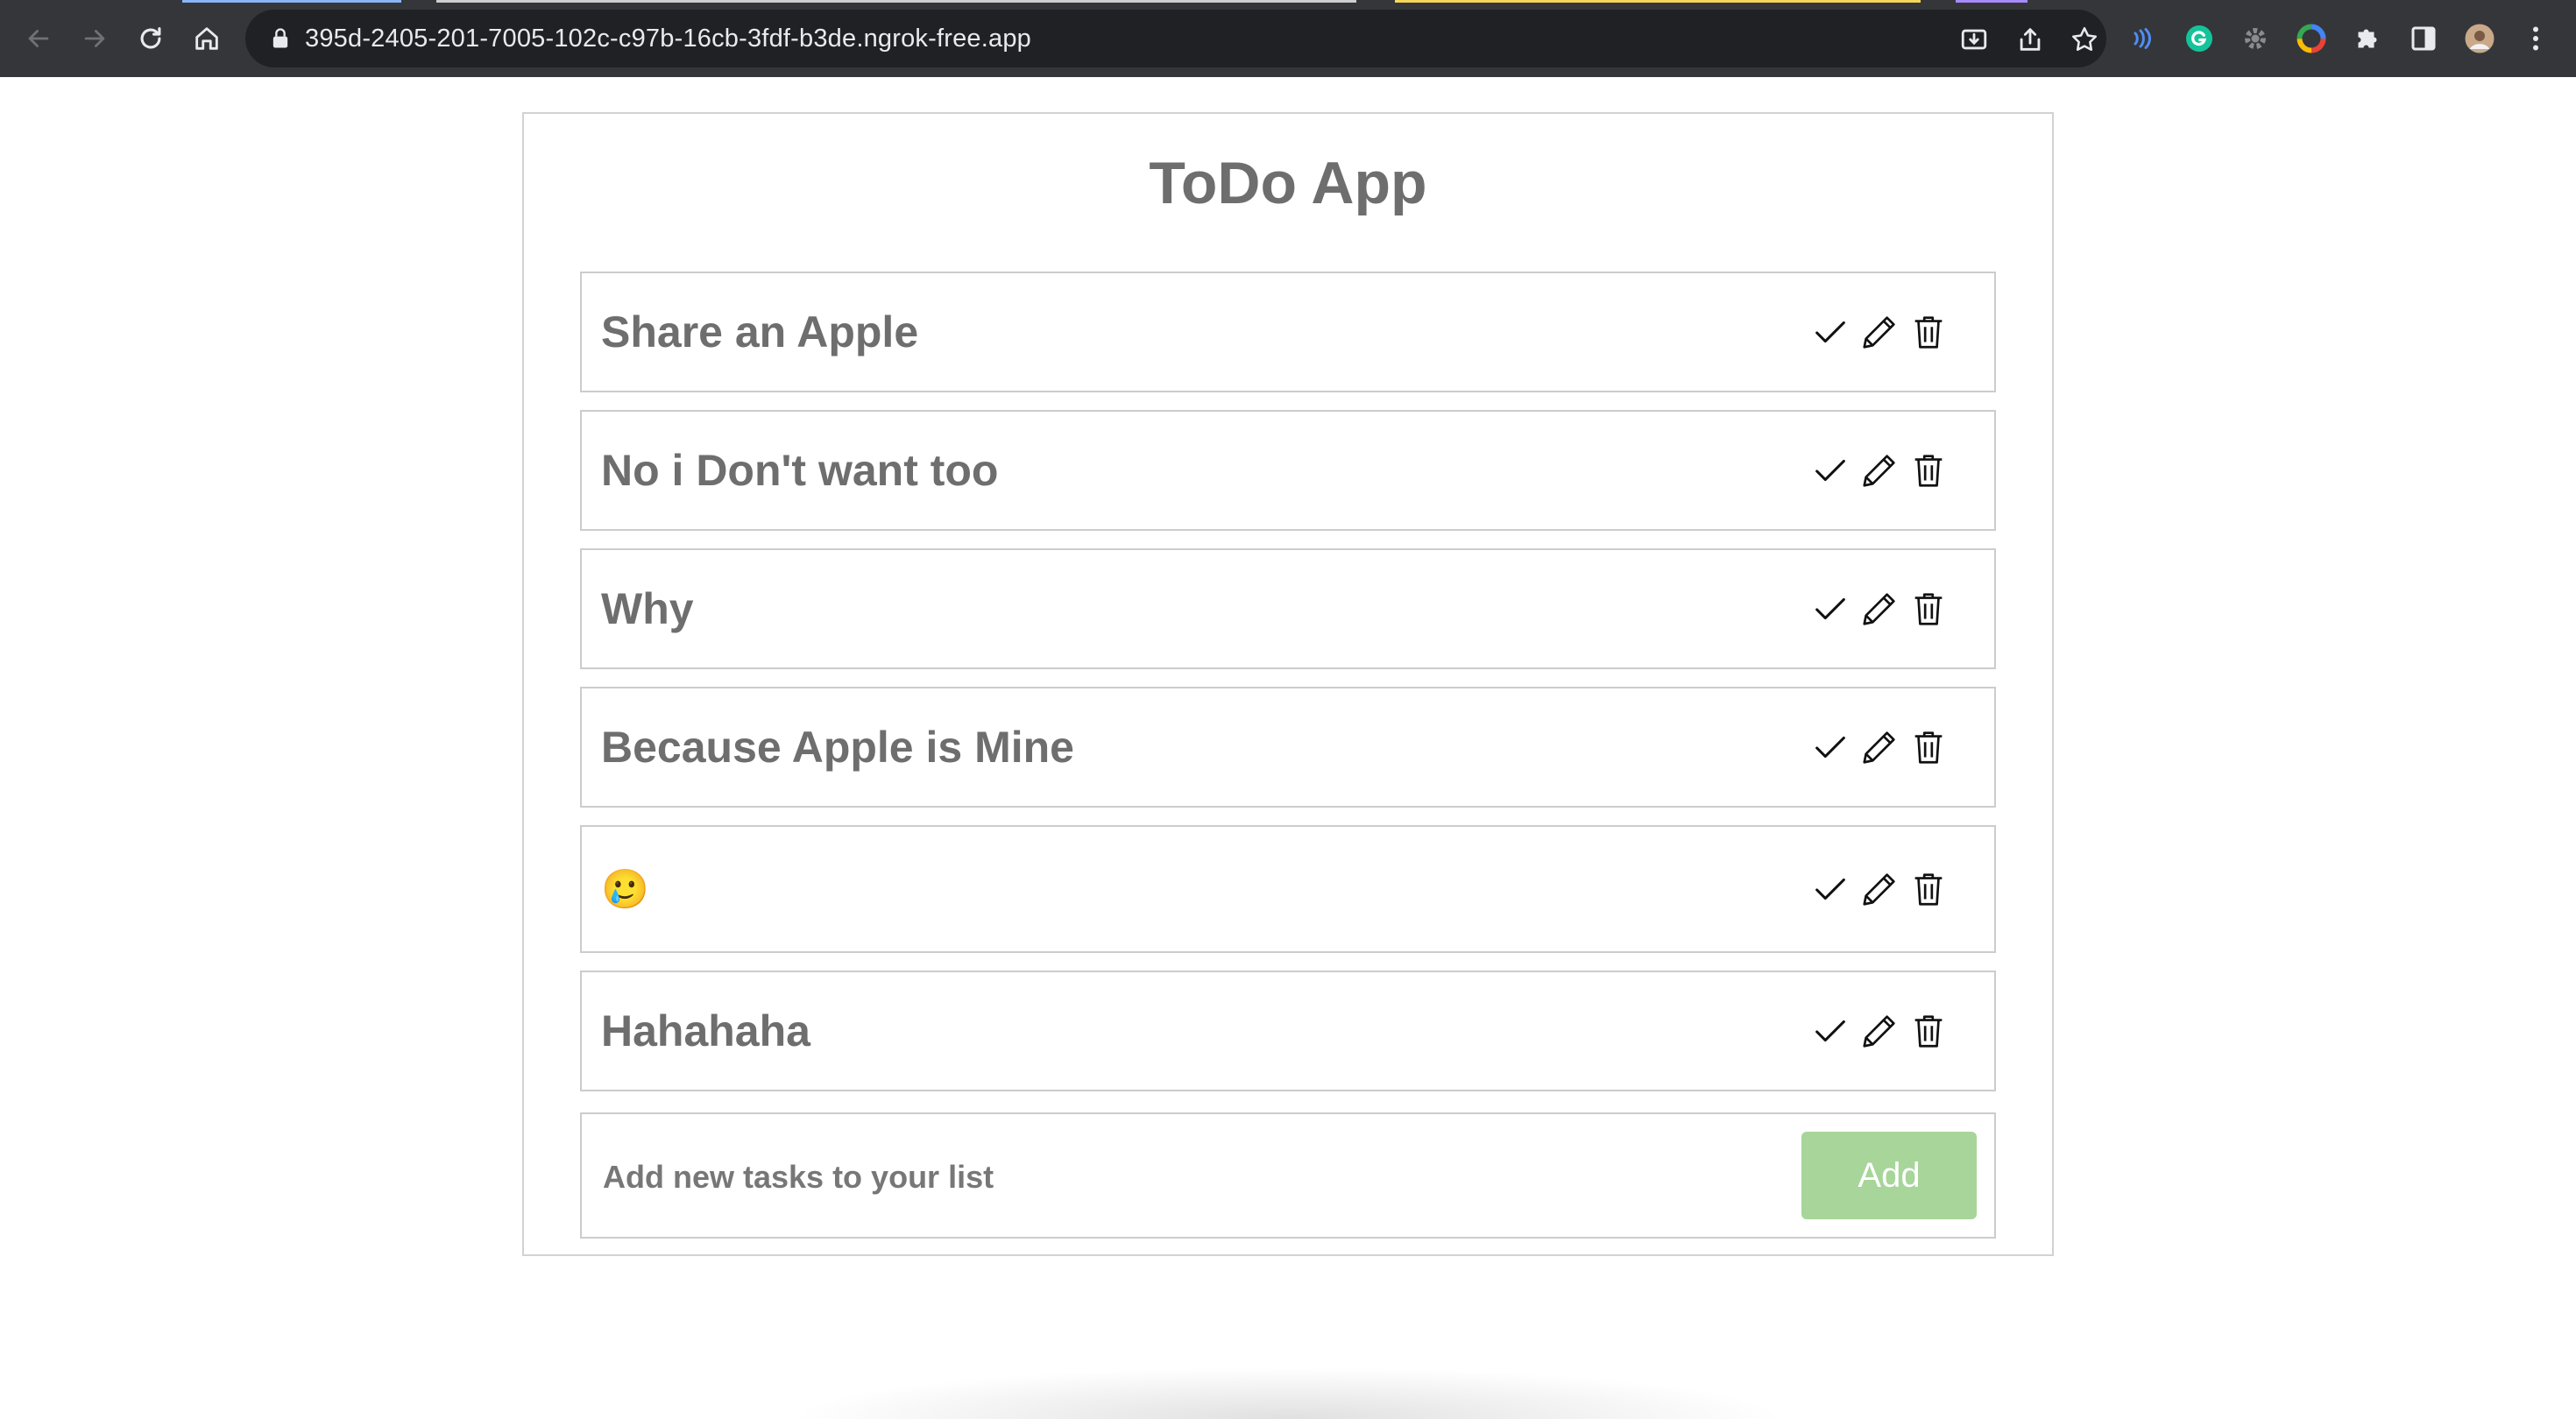  Describe the element at coordinates (280, 38) in the screenshot. I see `lock-icon` at that location.